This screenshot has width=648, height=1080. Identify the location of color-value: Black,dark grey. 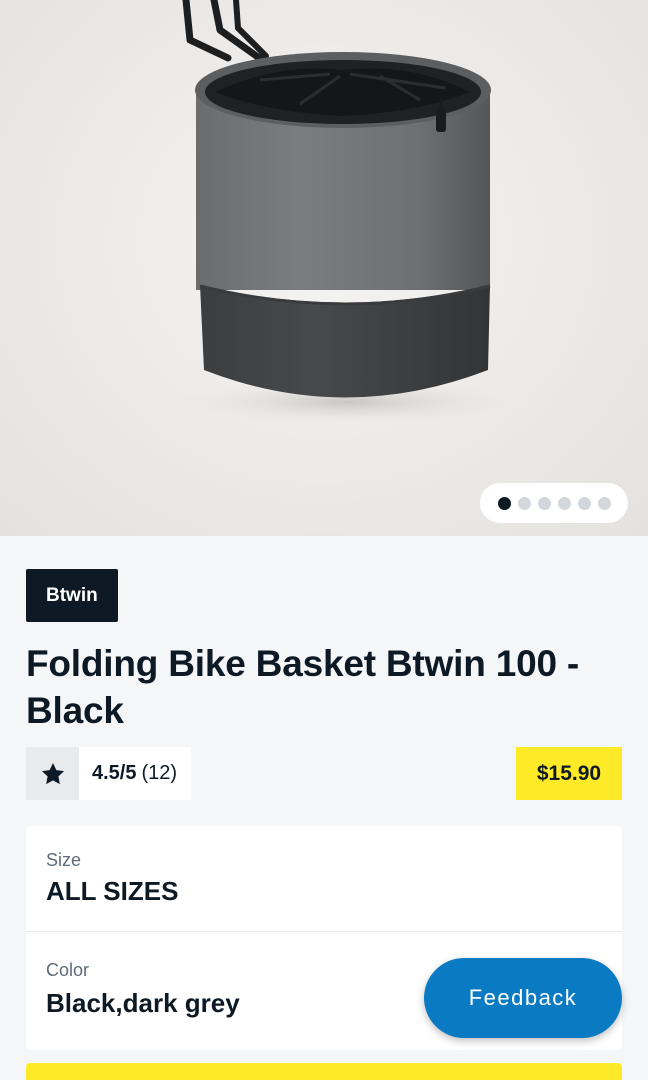
(143, 1003).